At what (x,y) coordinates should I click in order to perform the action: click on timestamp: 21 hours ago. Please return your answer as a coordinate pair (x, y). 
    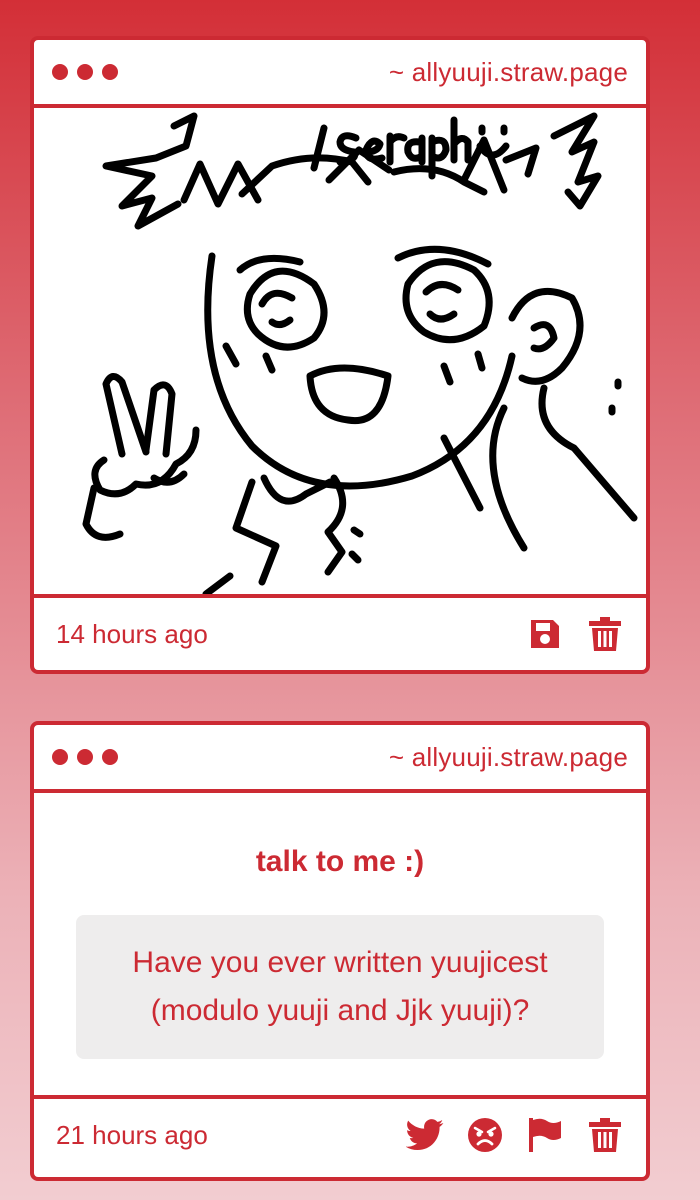
    Looking at the image, I should click on (132, 1134).